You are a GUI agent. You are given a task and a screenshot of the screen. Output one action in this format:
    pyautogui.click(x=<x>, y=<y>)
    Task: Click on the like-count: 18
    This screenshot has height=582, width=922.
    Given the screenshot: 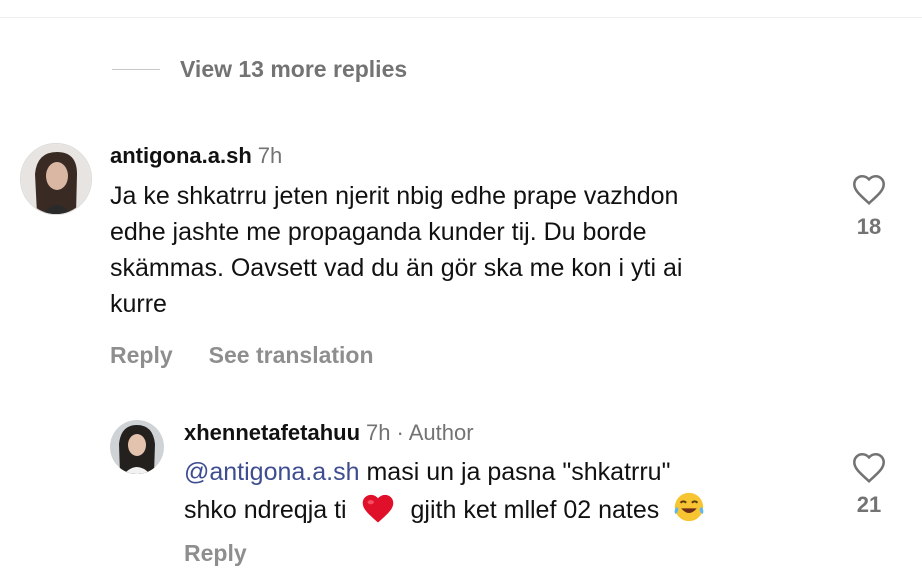 What is the action you would take?
    pyautogui.click(x=869, y=226)
    